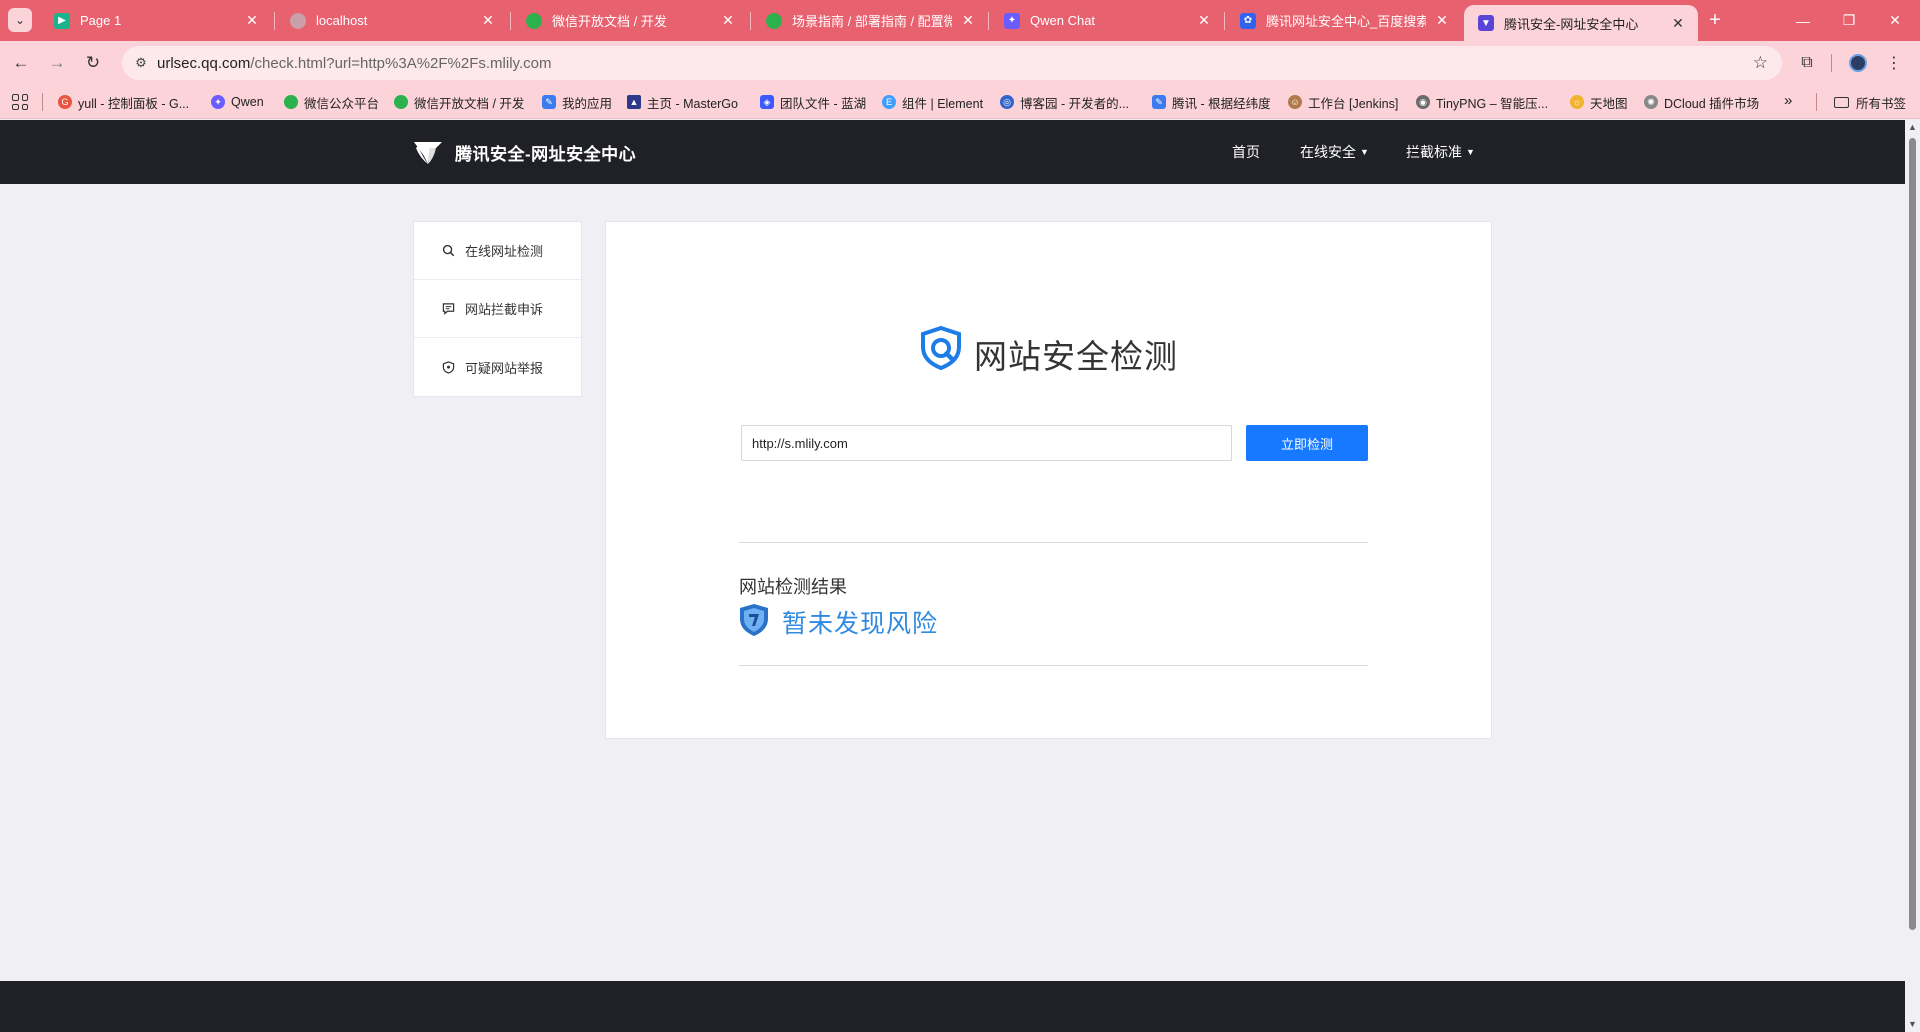 The height and width of the screenshot is (1032, 1920). Describe the element at coordinates (986, 443) in the screenshot. I see `url-input` at that location.